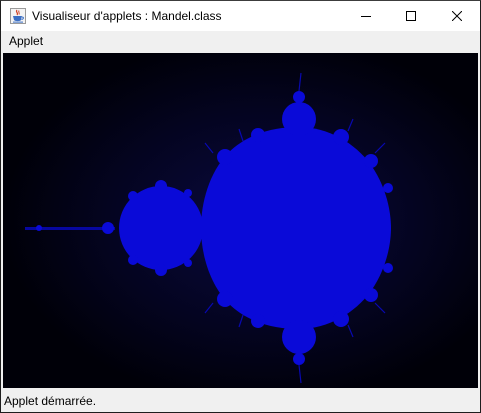  What do you see at coordinates (240, 401) in the screenshot?
I see `status-bar: Applet démarrée.` at bounding box center [240, 401].